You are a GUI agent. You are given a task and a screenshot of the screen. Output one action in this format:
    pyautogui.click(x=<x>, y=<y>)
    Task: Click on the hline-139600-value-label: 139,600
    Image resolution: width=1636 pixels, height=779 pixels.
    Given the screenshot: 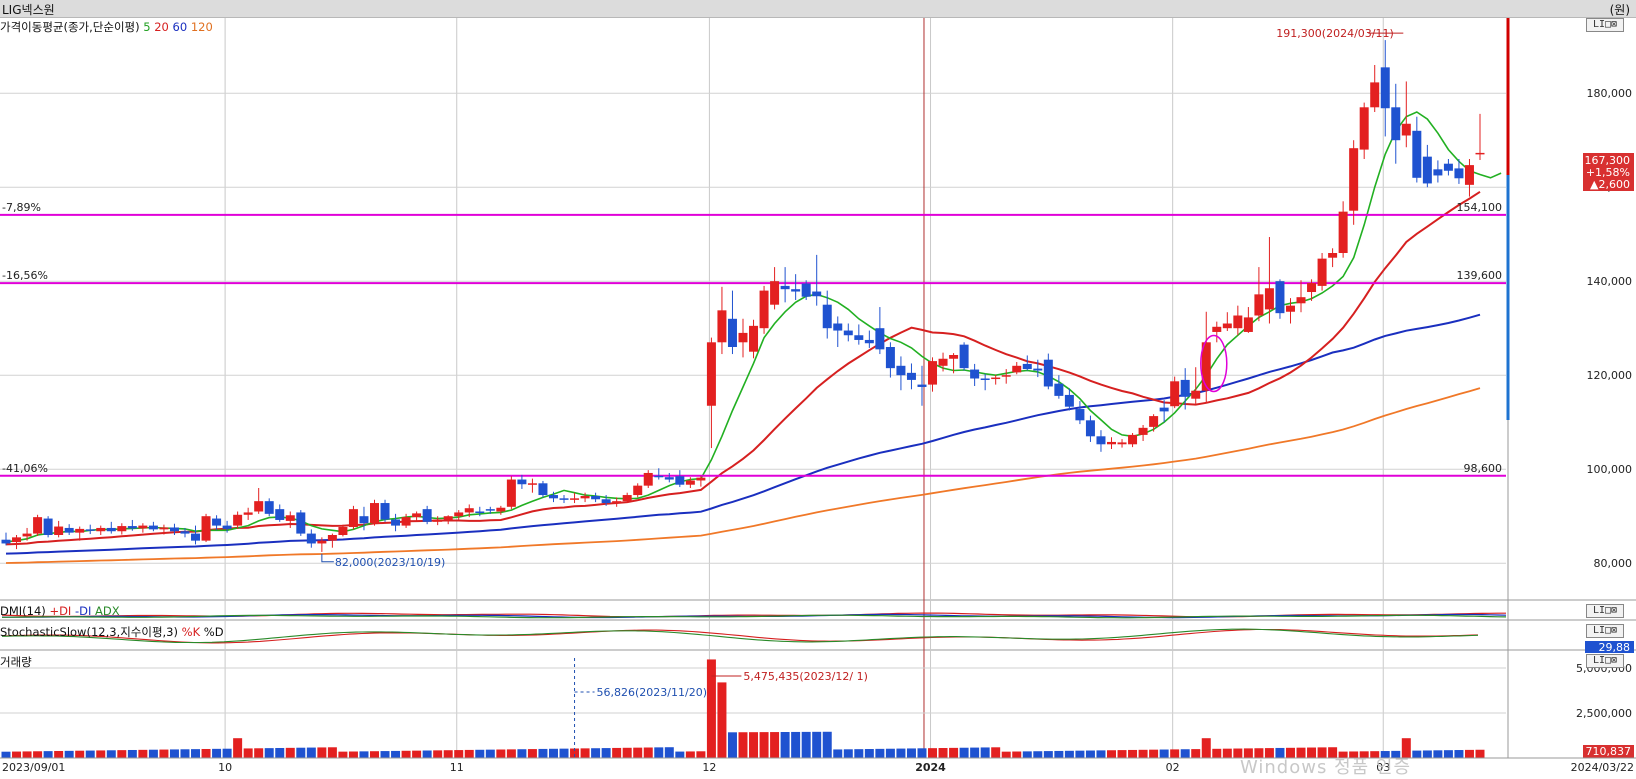 What is the action you would take?
    pyautogui.click(x=1480, y=275)
    